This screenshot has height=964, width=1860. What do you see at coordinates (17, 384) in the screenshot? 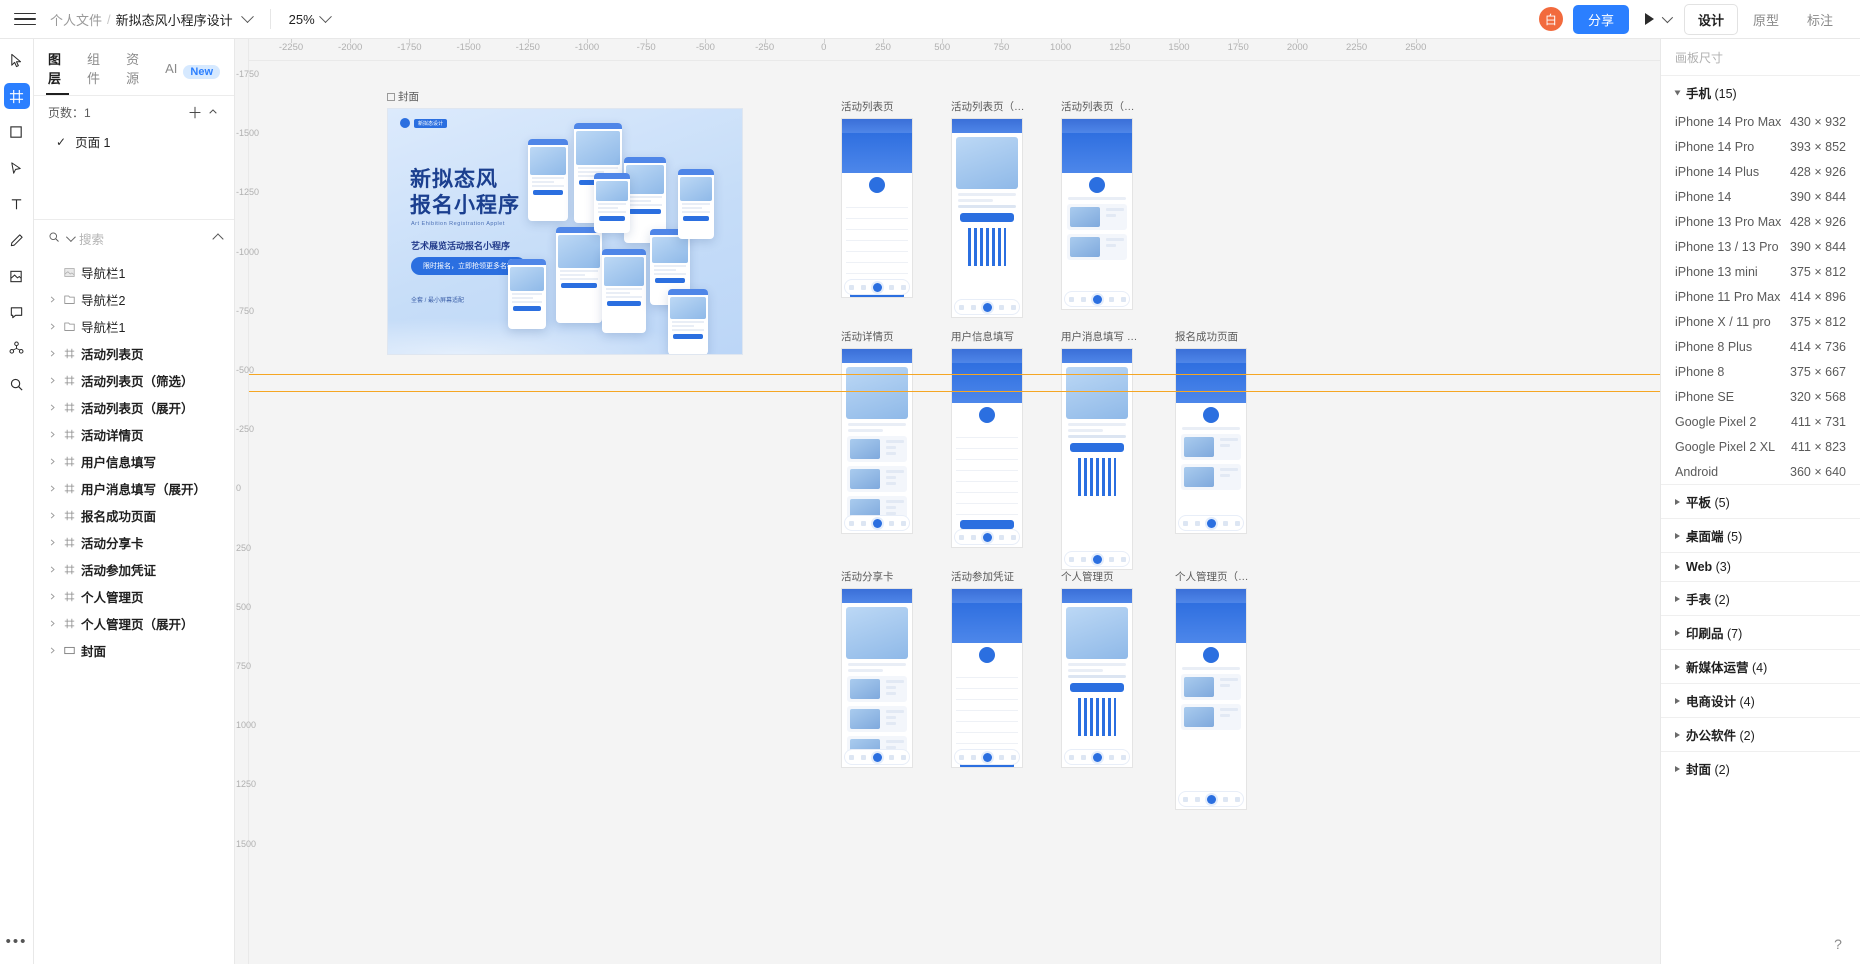
I see `search-icon` at bounding box center [17, 384].